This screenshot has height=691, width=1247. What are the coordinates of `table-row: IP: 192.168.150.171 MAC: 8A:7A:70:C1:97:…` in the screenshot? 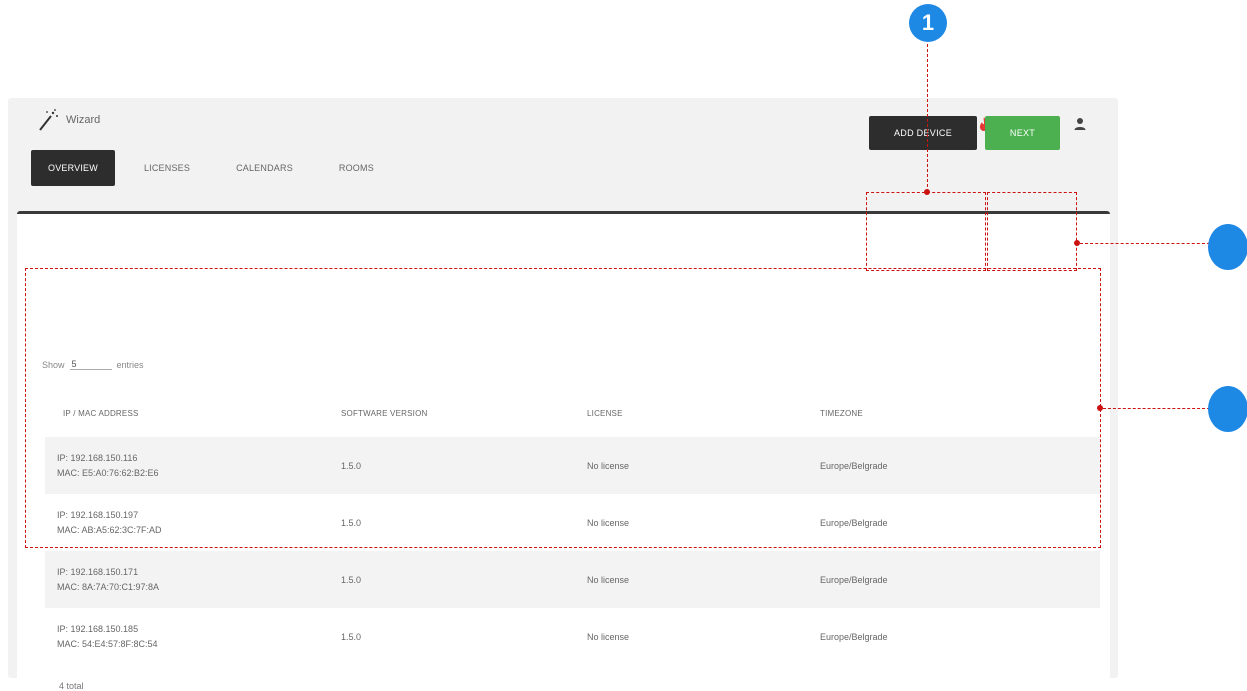 It's located at (572, 579).